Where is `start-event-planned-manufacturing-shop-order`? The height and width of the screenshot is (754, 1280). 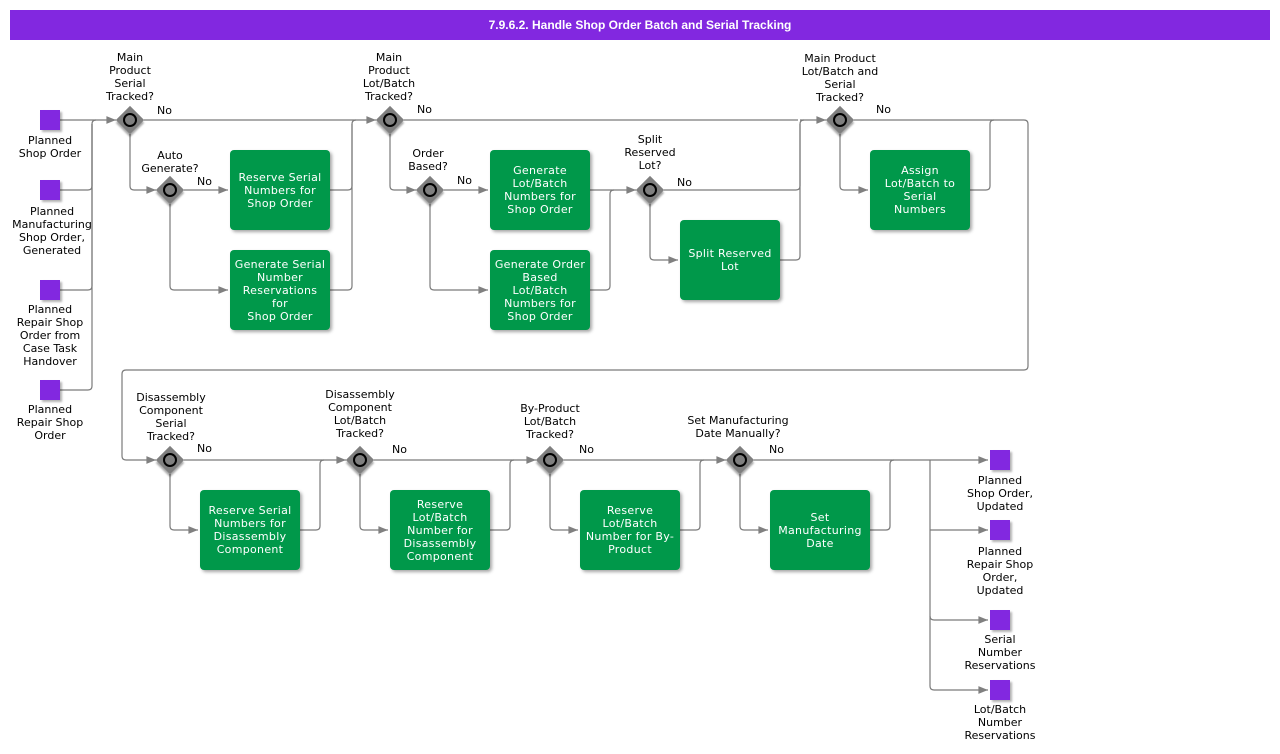 start-event-planned-manufacturing-shop-order is located at coordinates (50, 190).